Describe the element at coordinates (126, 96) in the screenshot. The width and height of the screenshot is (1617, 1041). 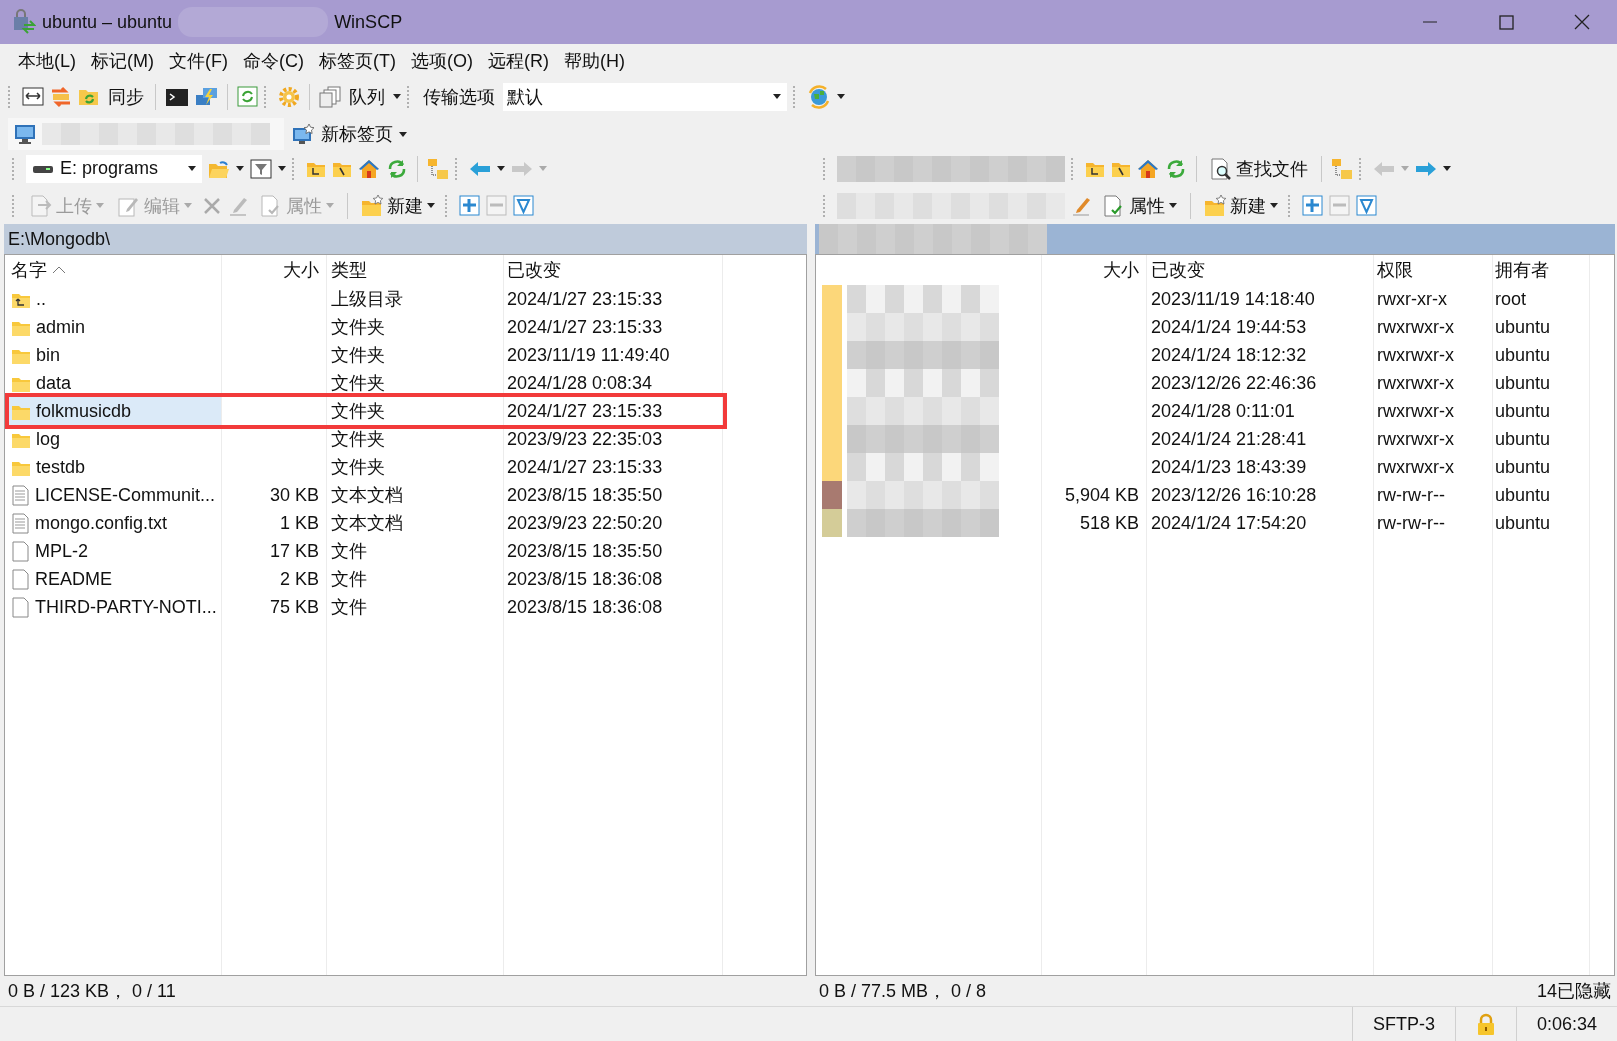
I see `sync-button: 同步` at that location.